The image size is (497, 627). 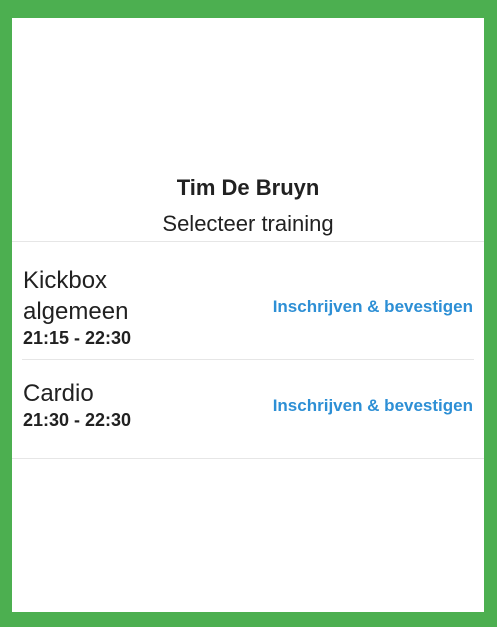 I want to click on training-time: 21:30 - 22:30, so click(x=77, y=420).